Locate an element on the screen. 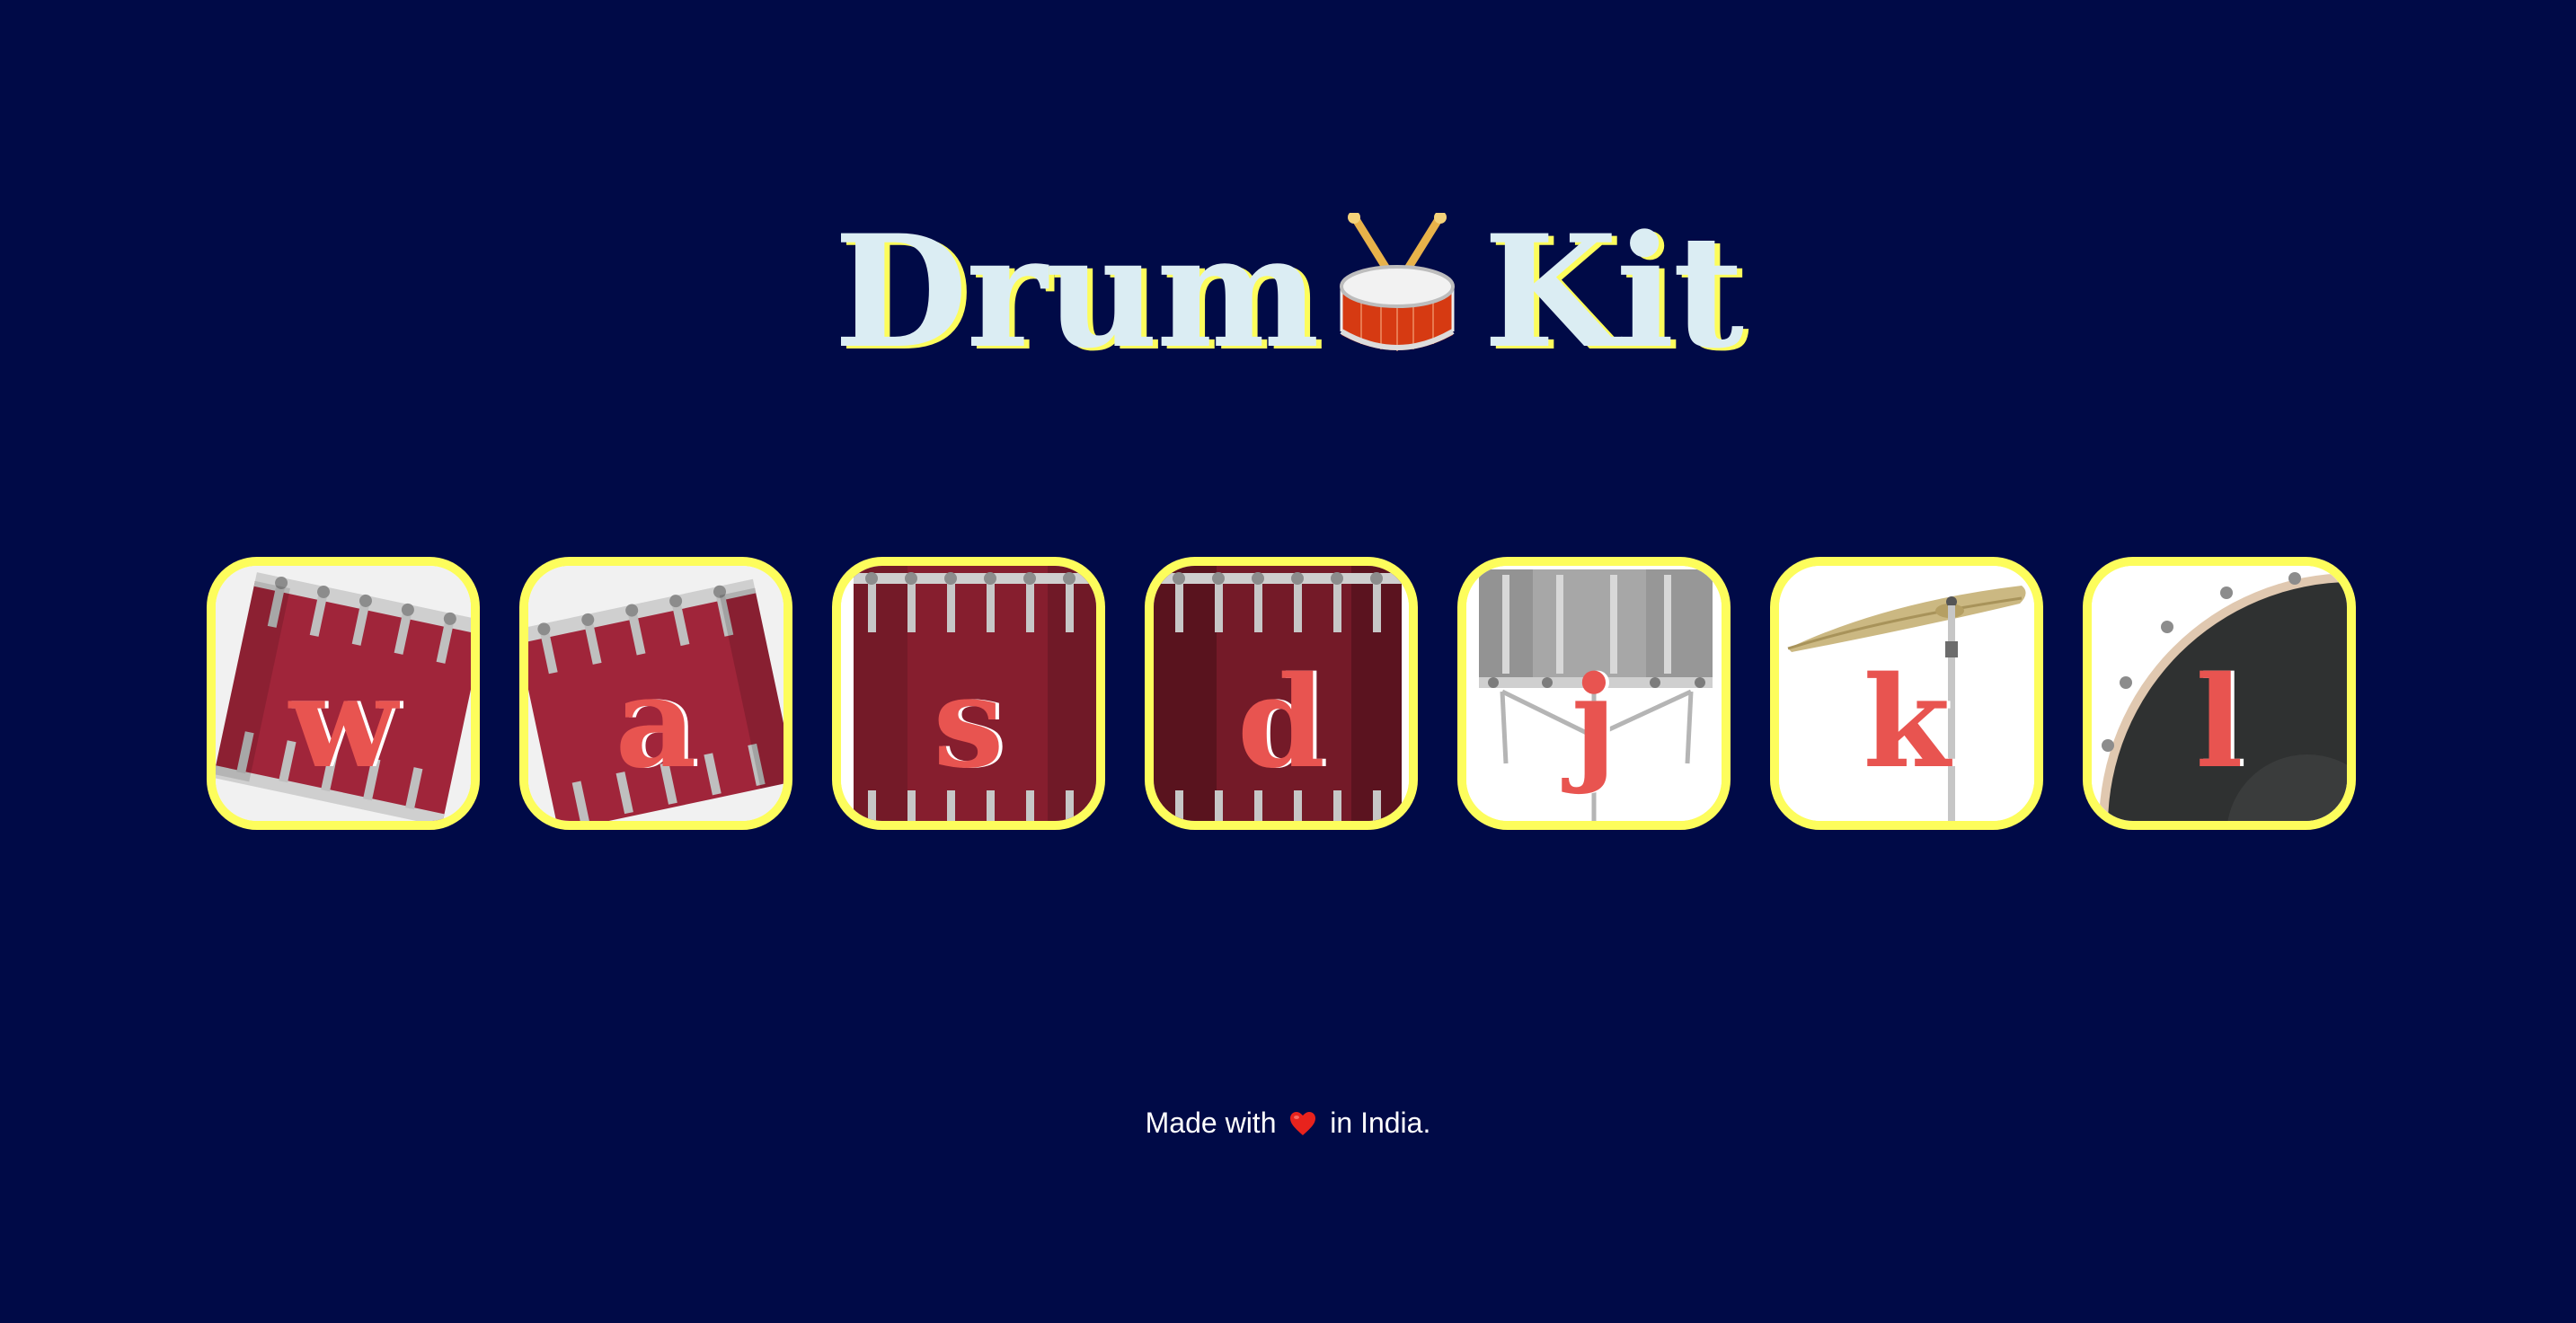 This screenshot has width=2576, height=1323. drum-key-label: w is located at coordinates (343, 723).